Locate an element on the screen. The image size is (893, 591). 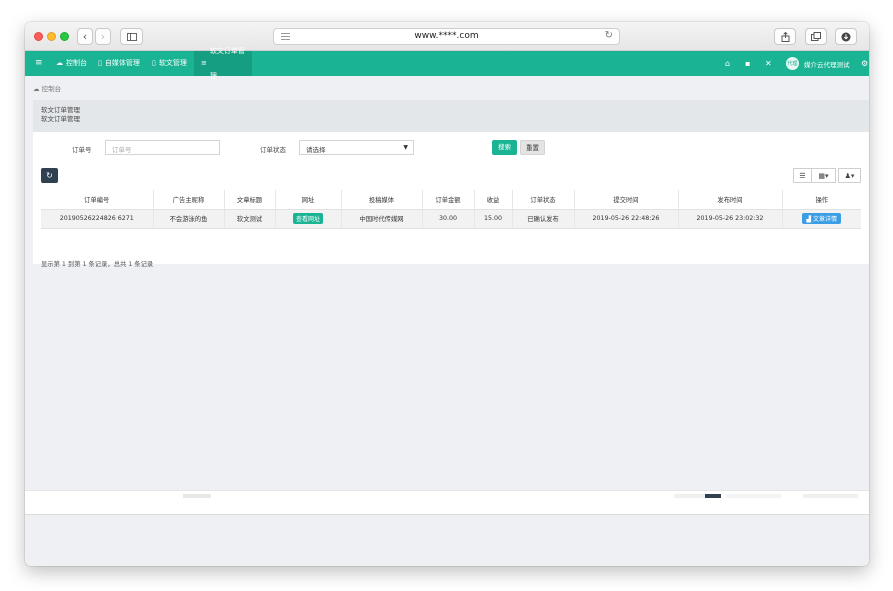
refresh-icon: ↻ is located at coordinates (49, 175).